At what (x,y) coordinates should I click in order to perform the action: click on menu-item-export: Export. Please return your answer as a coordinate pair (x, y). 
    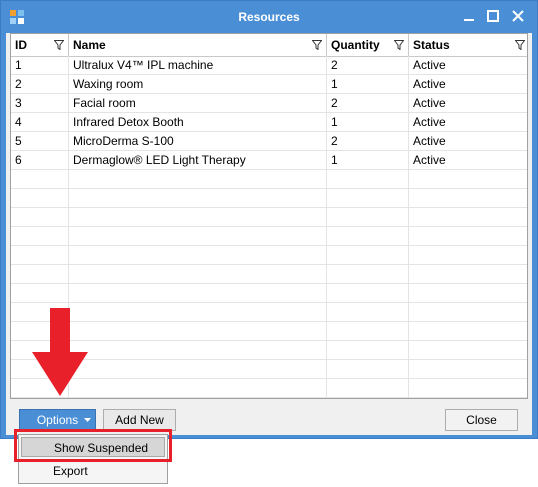
    Looking at the image, I should click on (93, 471).